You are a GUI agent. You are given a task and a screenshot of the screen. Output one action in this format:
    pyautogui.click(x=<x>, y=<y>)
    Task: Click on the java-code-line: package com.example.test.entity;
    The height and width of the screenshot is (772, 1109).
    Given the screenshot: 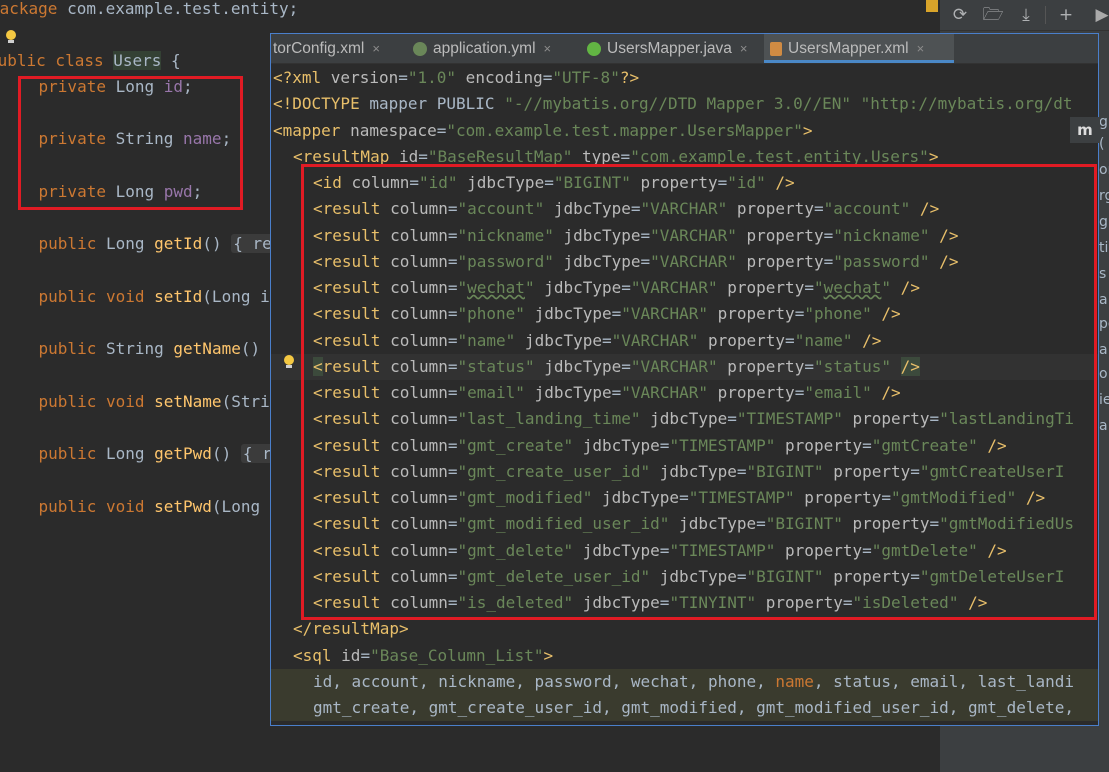 What is the action you would take?
    pyautogui.click(x=149, y=10)
    